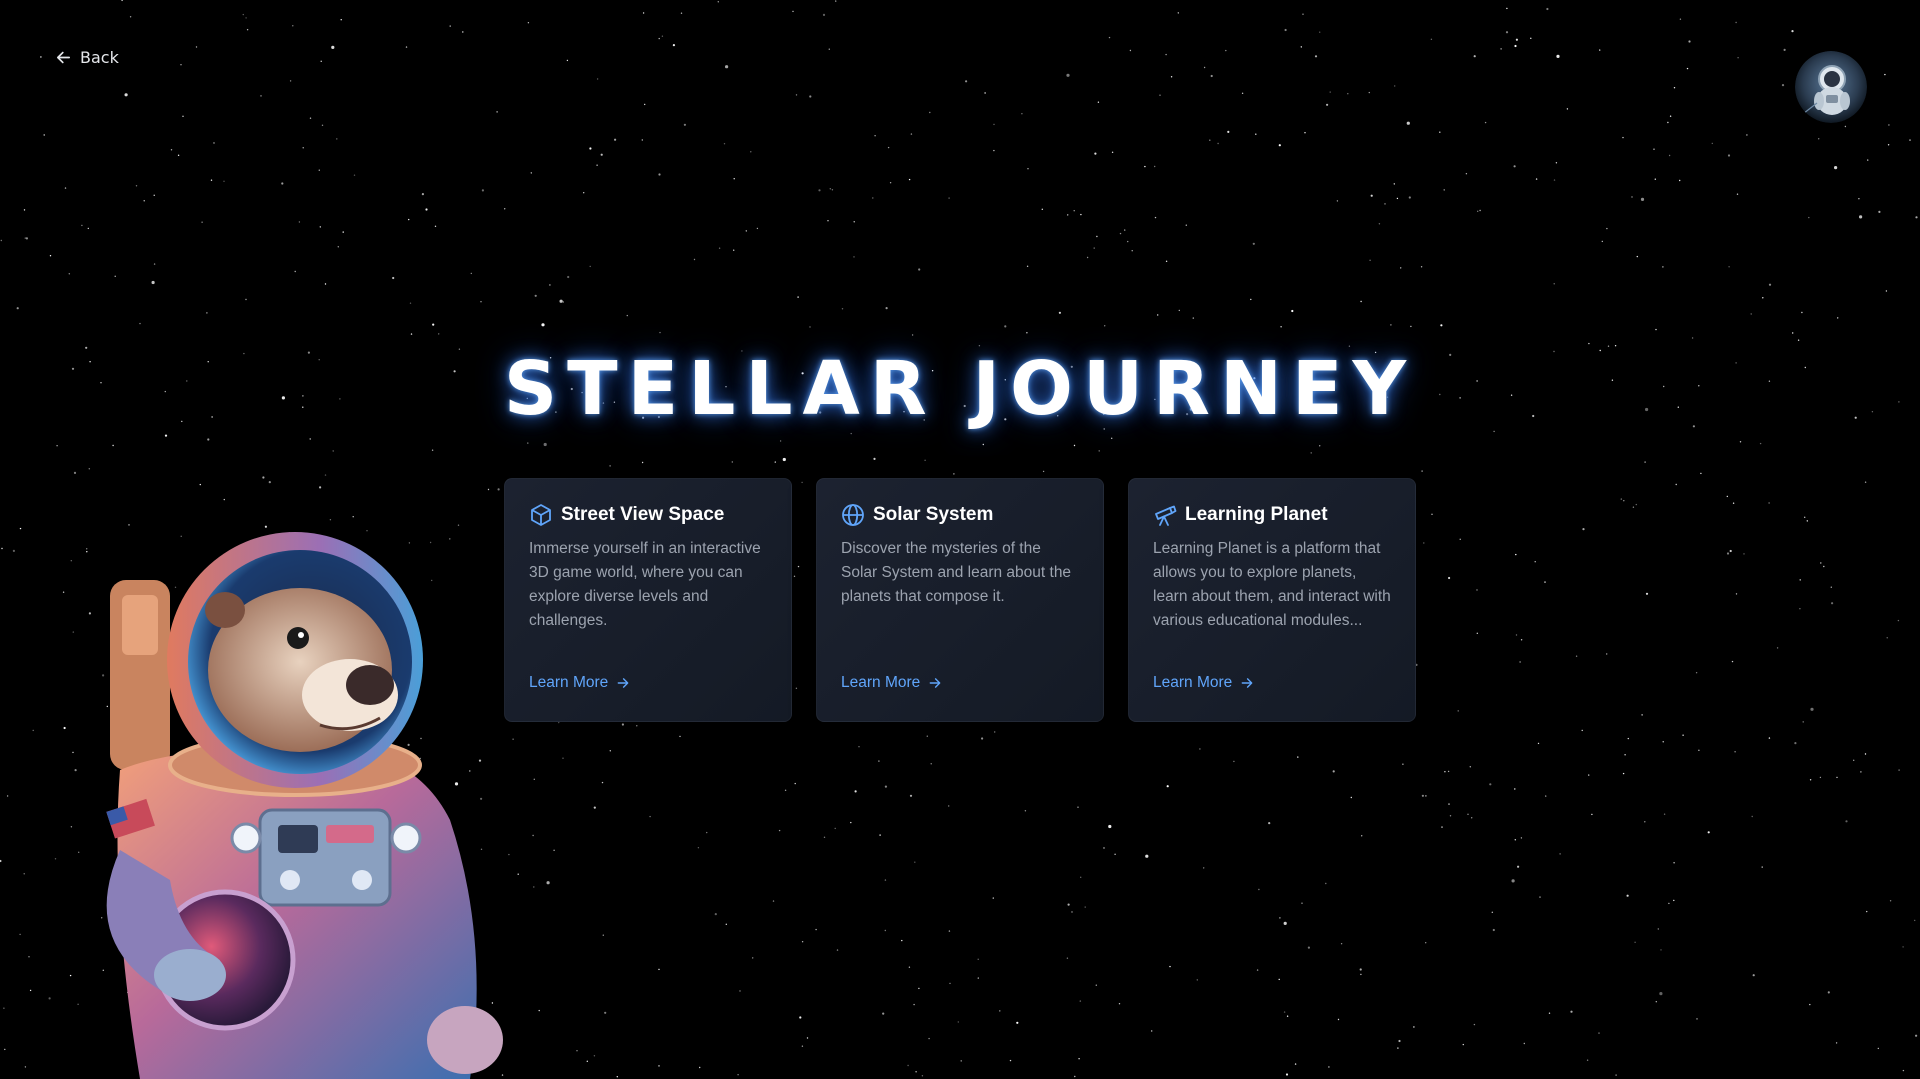  I want to click on user-avatar, so click(1831, 87).